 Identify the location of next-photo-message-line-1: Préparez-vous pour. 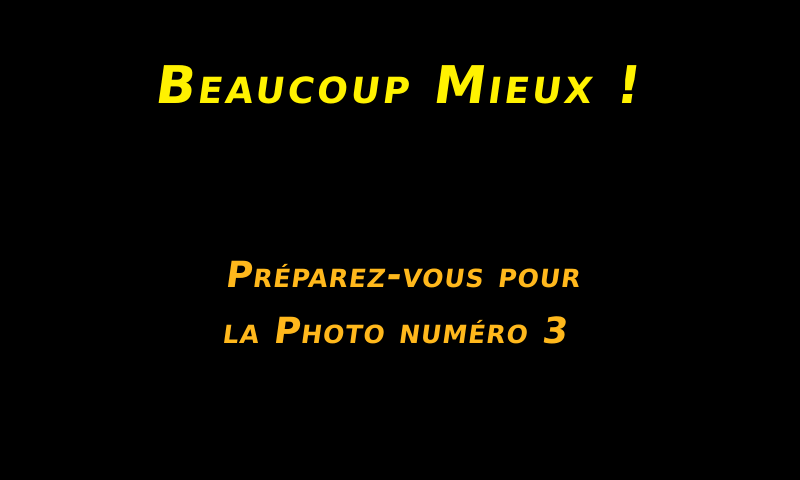
(404, 275).